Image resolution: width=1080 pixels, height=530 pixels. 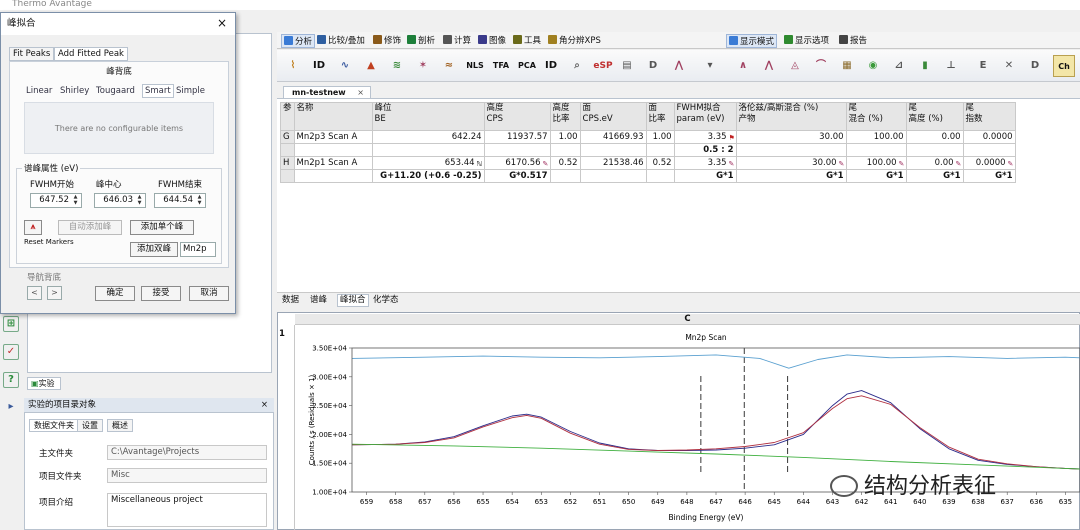 What do you see at coordinates (318, 300) in the screenshot?
I see `tab-peaks: 谱峰` at bounding box center [318, 300].